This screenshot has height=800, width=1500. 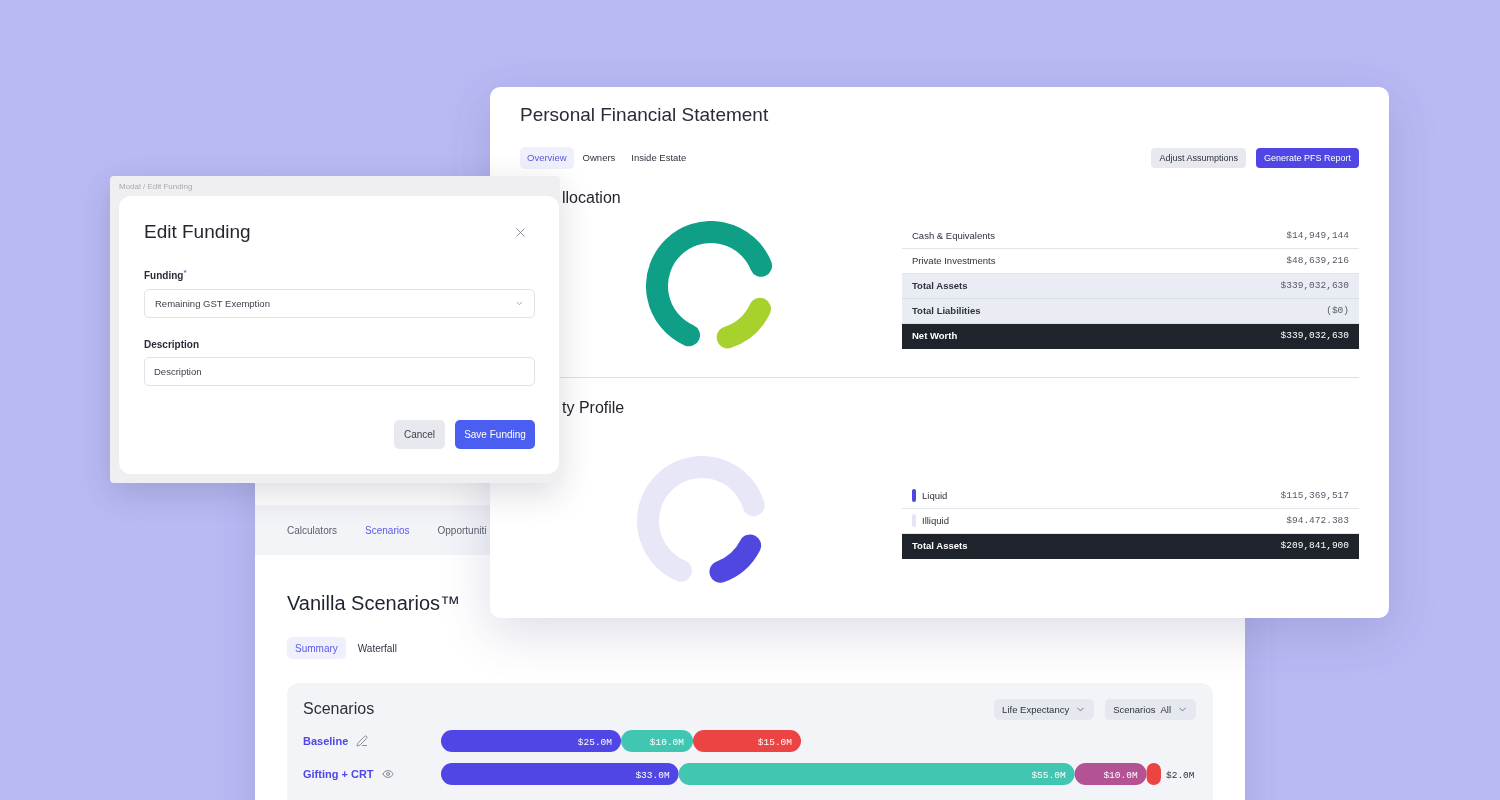 What do you see at coordinates (312, 530) in the screenshot?
I see `nav-tab: Calculators` at bounding box center [312, 530].